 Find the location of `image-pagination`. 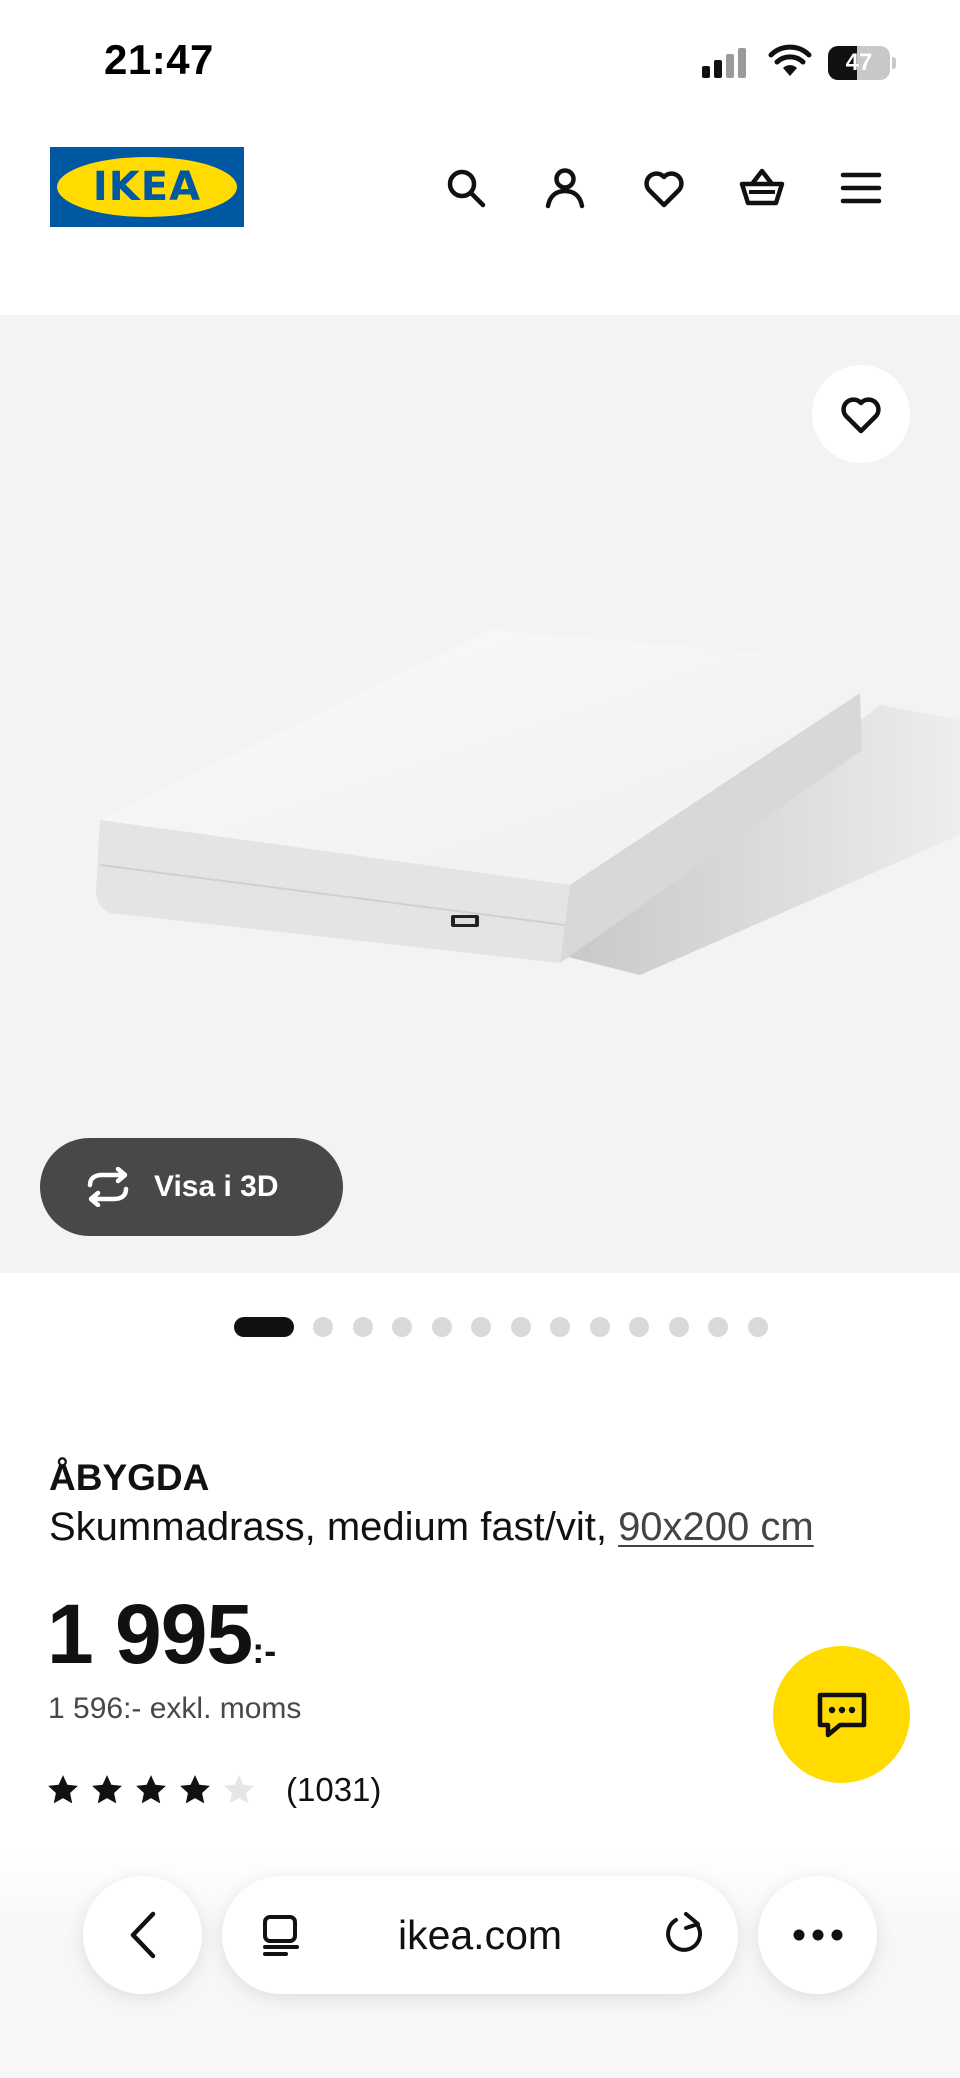

image-pagination is located at coordinates (480, 1326).